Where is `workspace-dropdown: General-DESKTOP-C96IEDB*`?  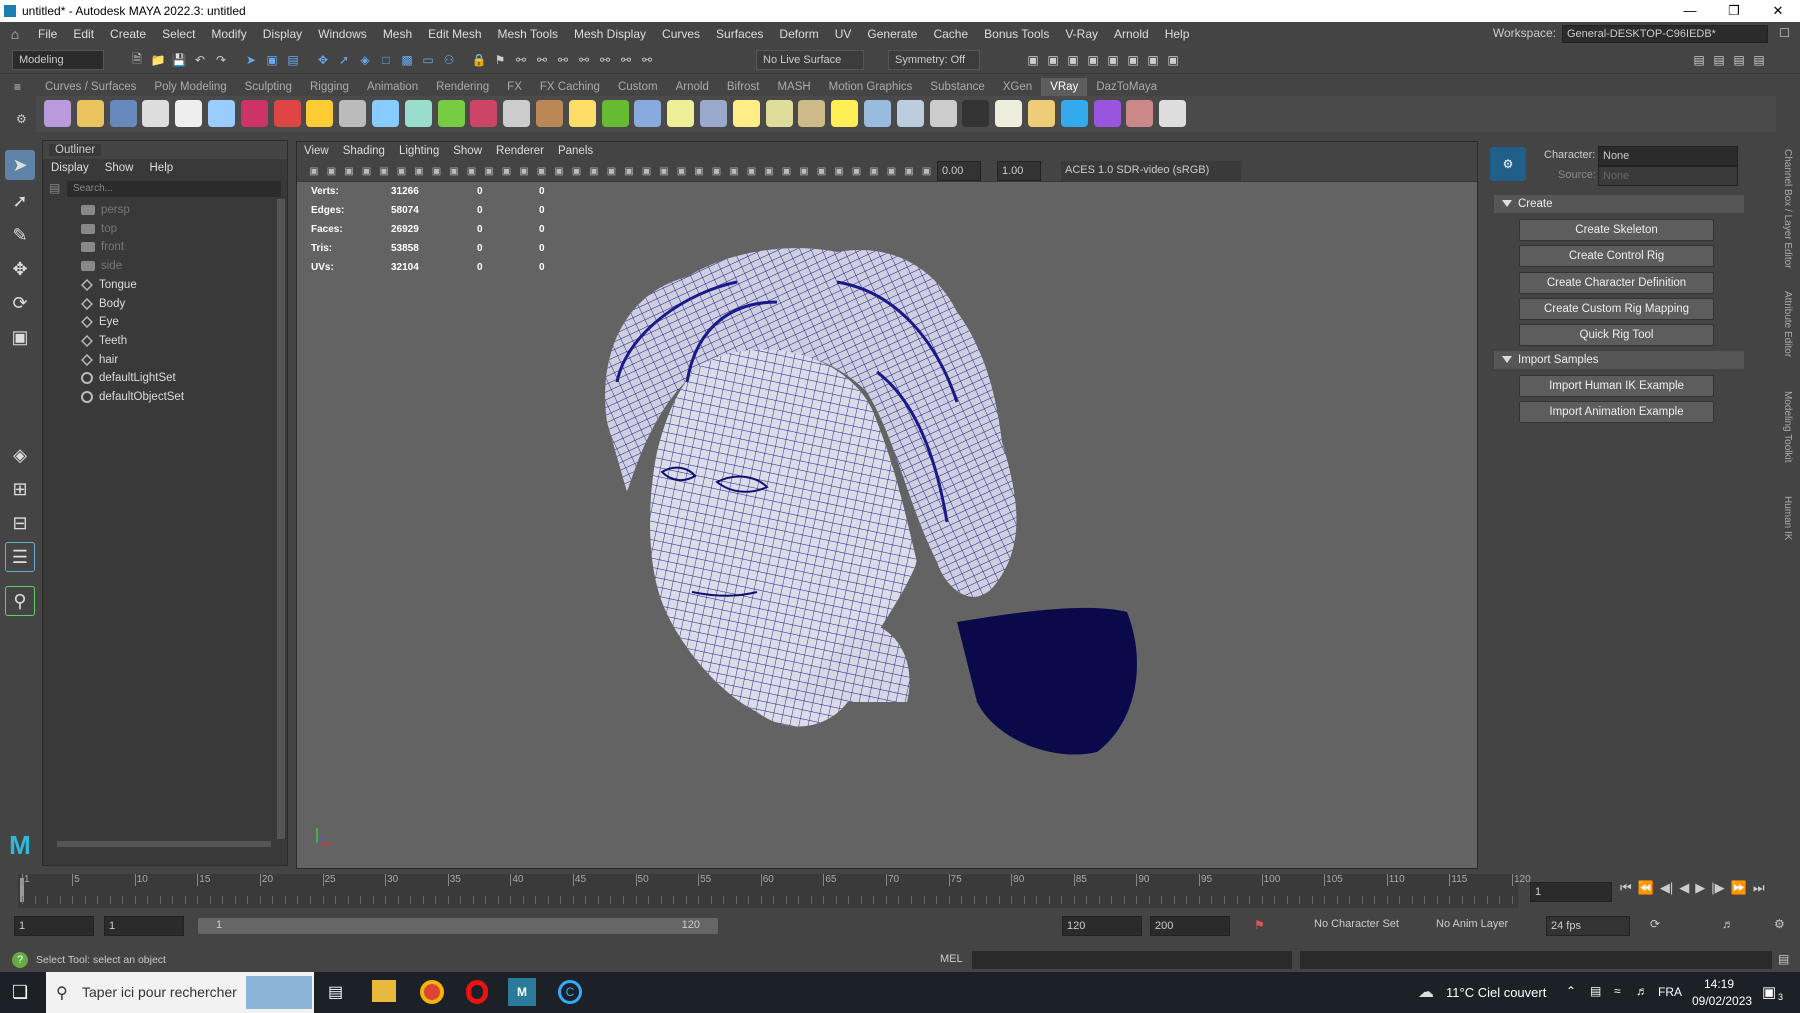 workspace-dropdown: General-DESKTOP-C96IEDB* is located at coordinates (1665, 34).